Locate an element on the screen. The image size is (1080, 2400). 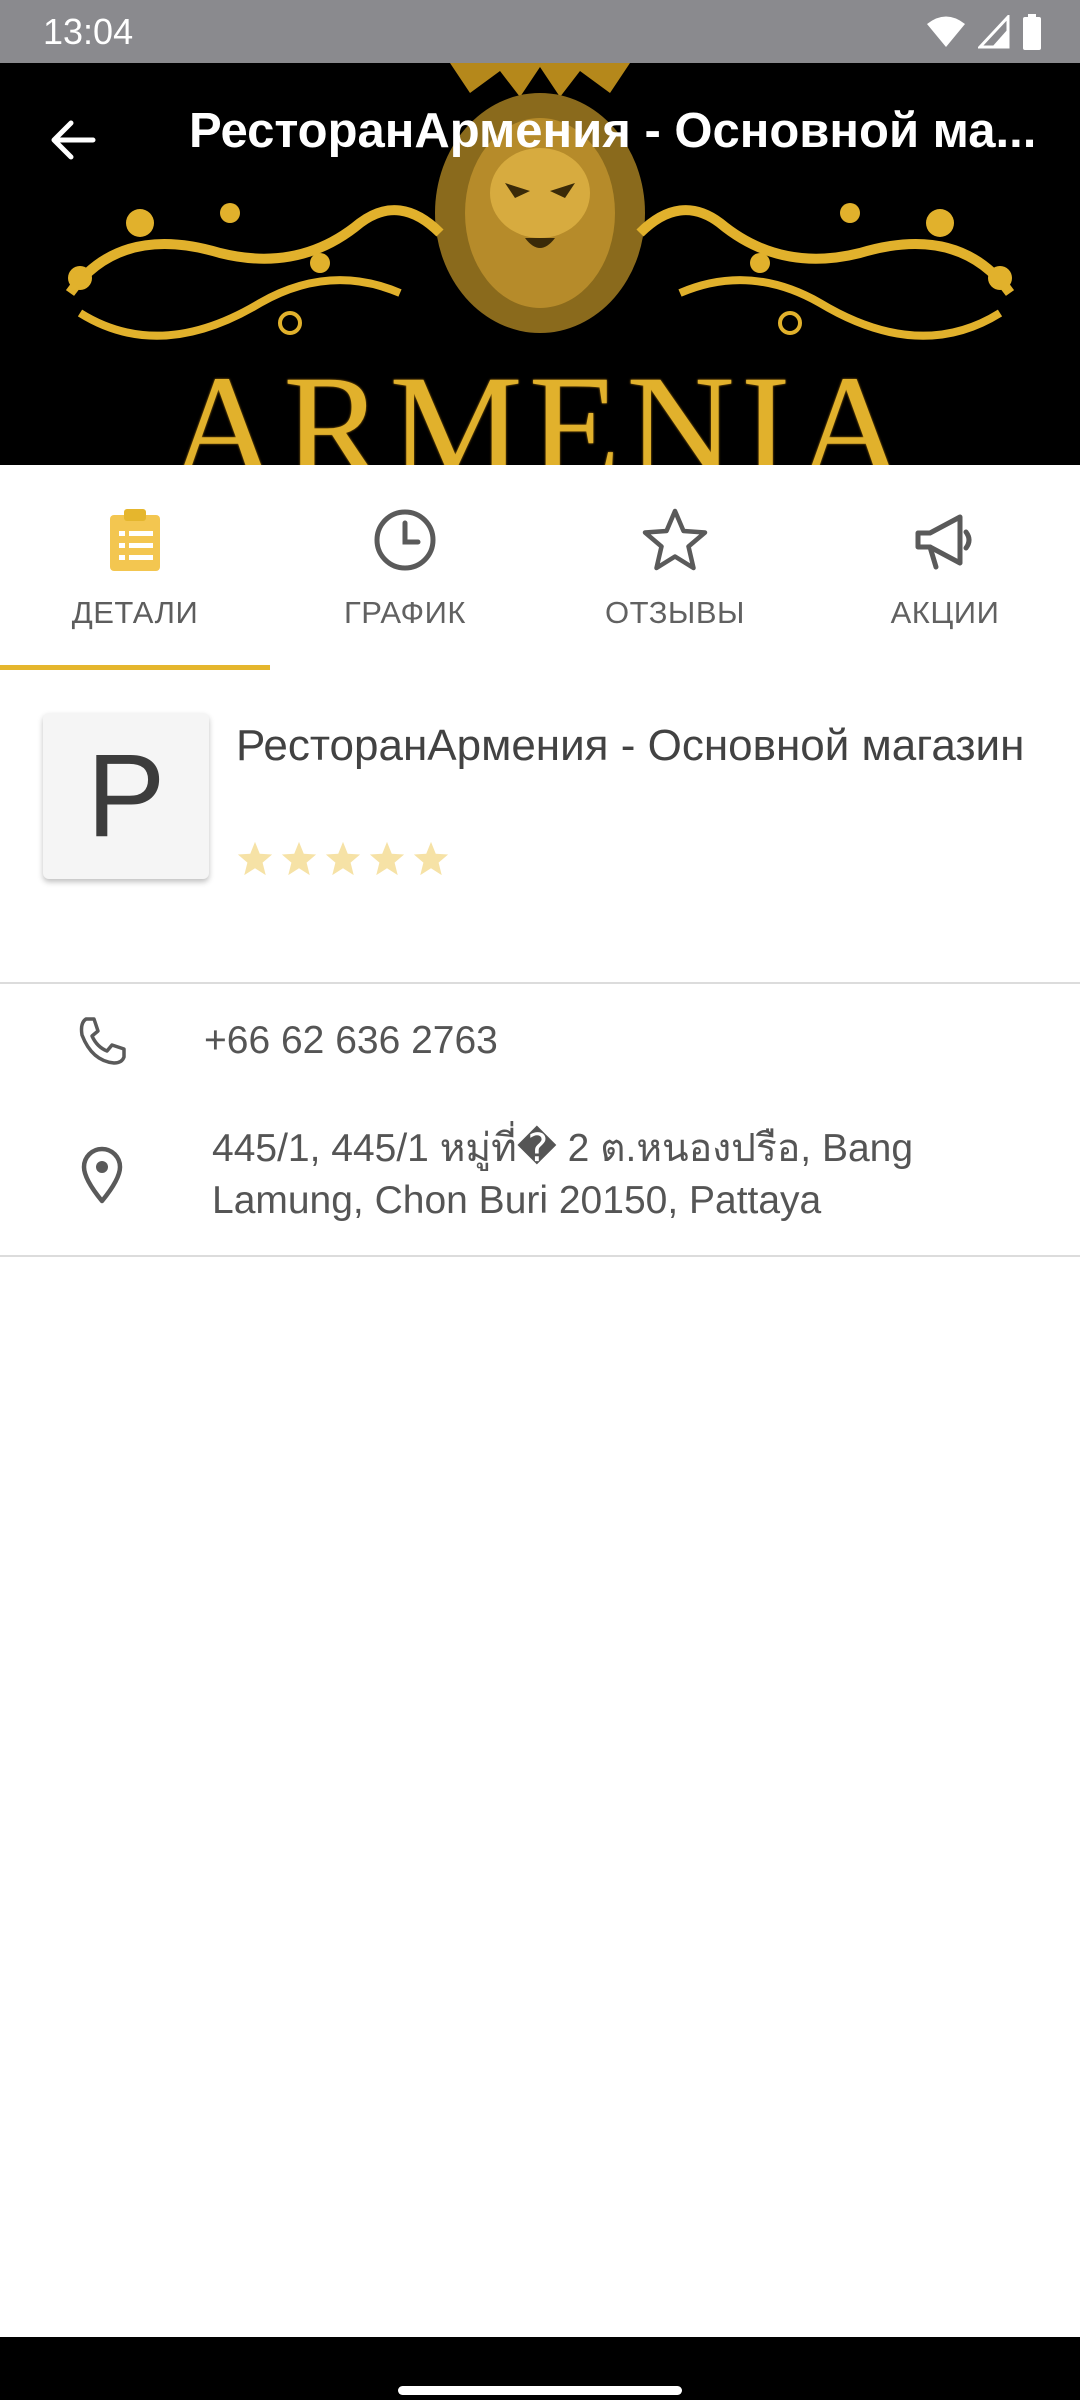
tab-promotions: АКЦИИ is located at coordinates (945, 567).